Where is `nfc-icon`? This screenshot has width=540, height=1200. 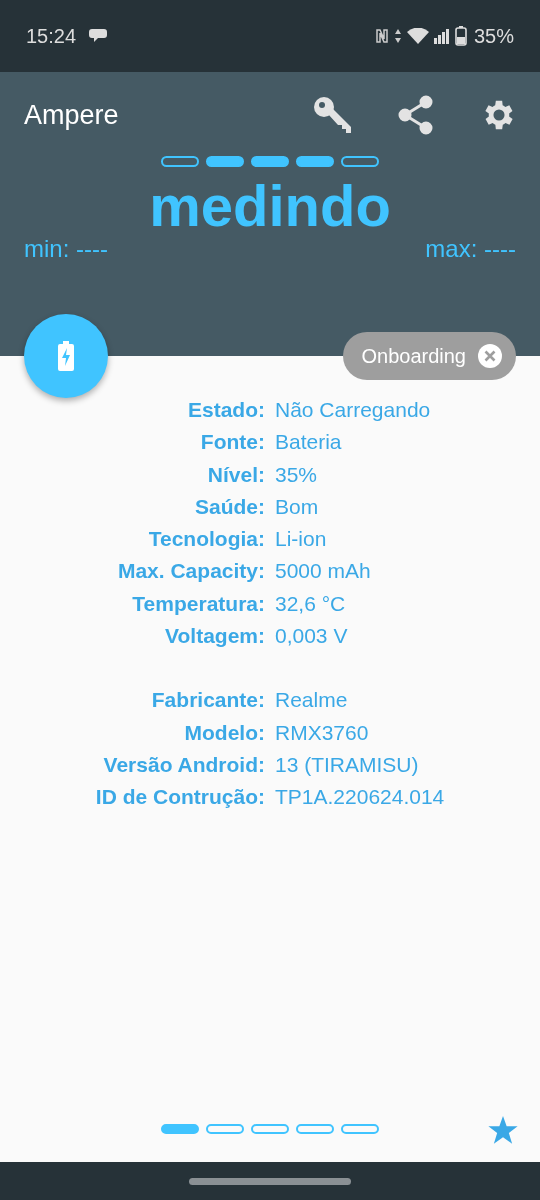
nfc-icon is located at coordinates (381, 36).